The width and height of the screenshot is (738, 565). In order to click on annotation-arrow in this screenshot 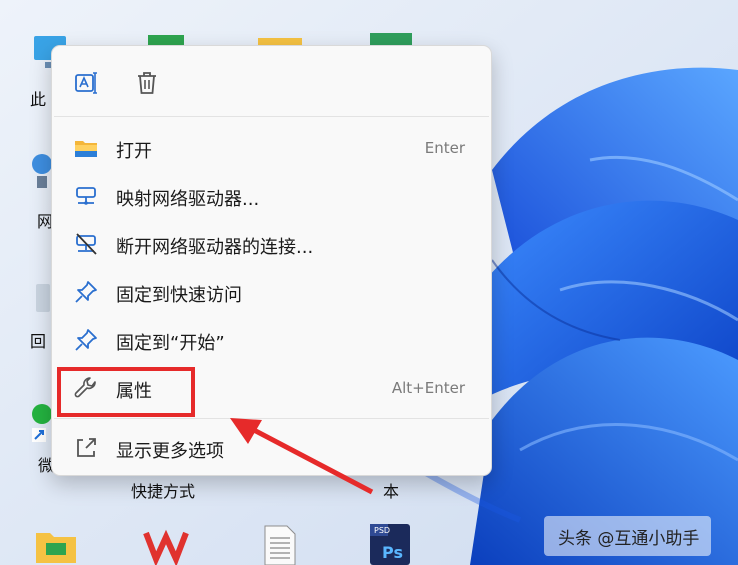, I will do `click(302, 456)`.